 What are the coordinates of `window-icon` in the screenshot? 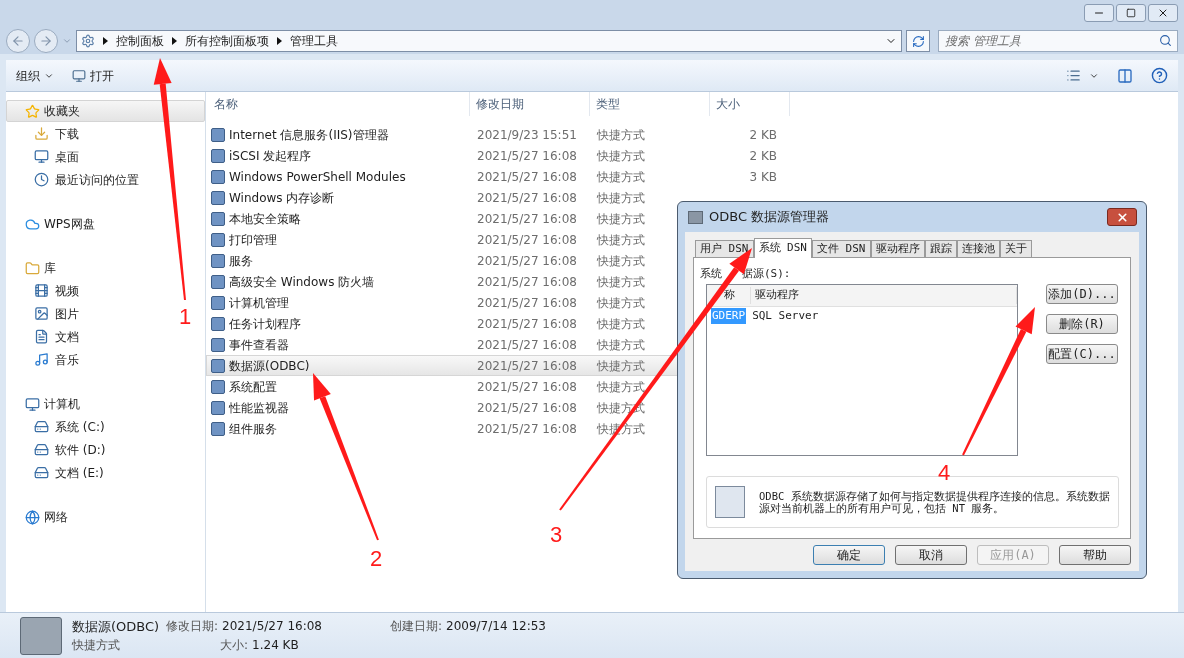 It's located at (79, 75).